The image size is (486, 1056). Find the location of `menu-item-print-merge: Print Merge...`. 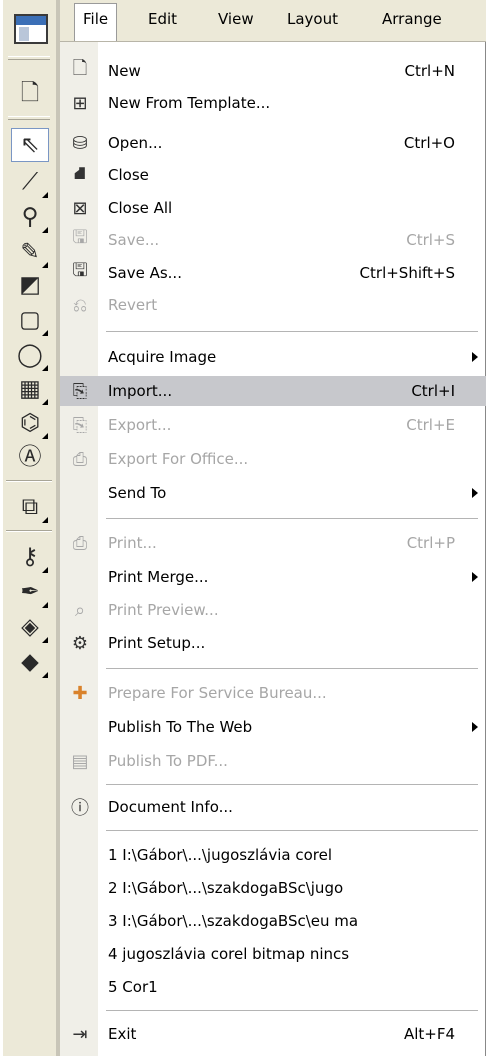

menu-item-print-merge: Print Merge... is located at coordinates (273, 577).